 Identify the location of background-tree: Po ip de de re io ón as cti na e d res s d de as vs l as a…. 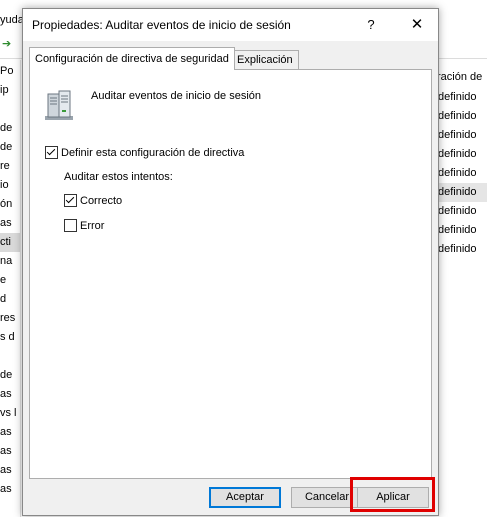
(10, 289).